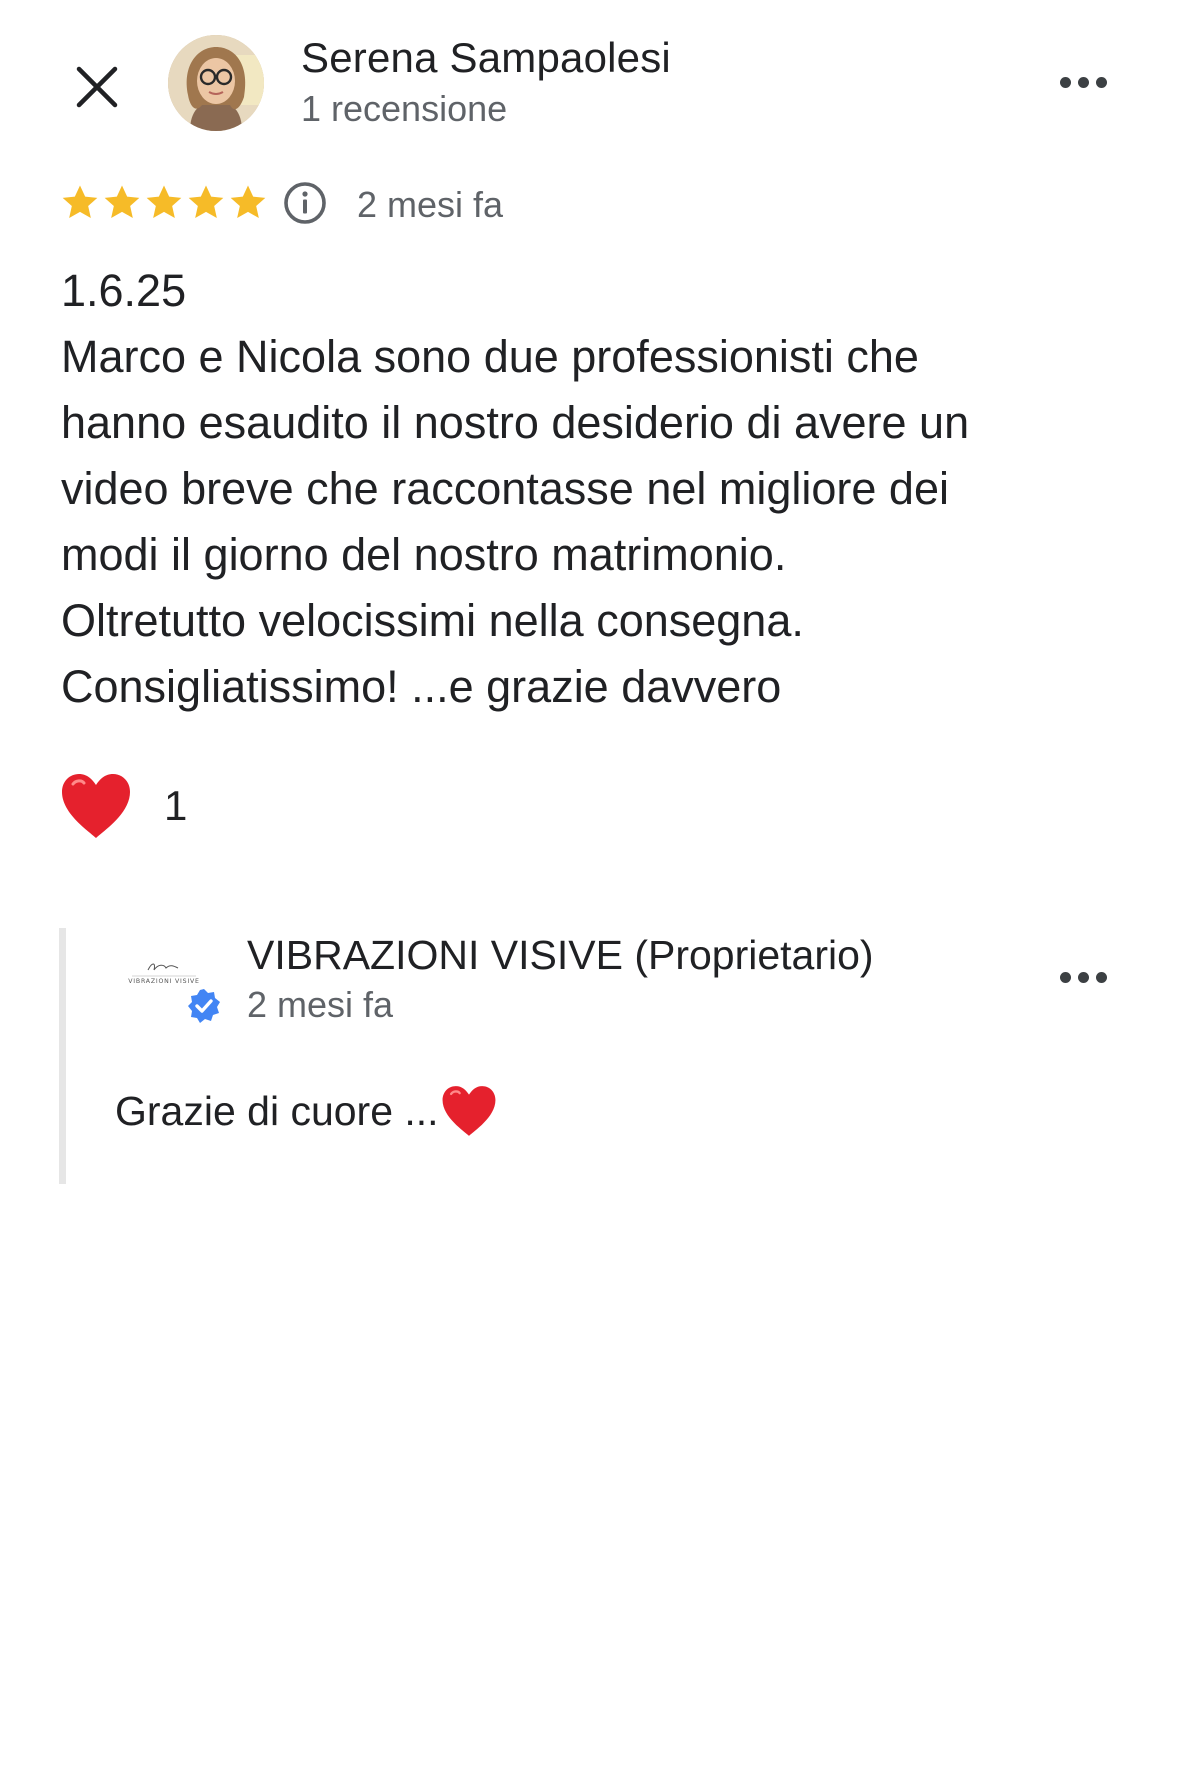 The image size is (1179, 1768). Describe the element at coordinates (404, 108) in the screenshot. I see `author-review-count: 1 recensione` at that location.